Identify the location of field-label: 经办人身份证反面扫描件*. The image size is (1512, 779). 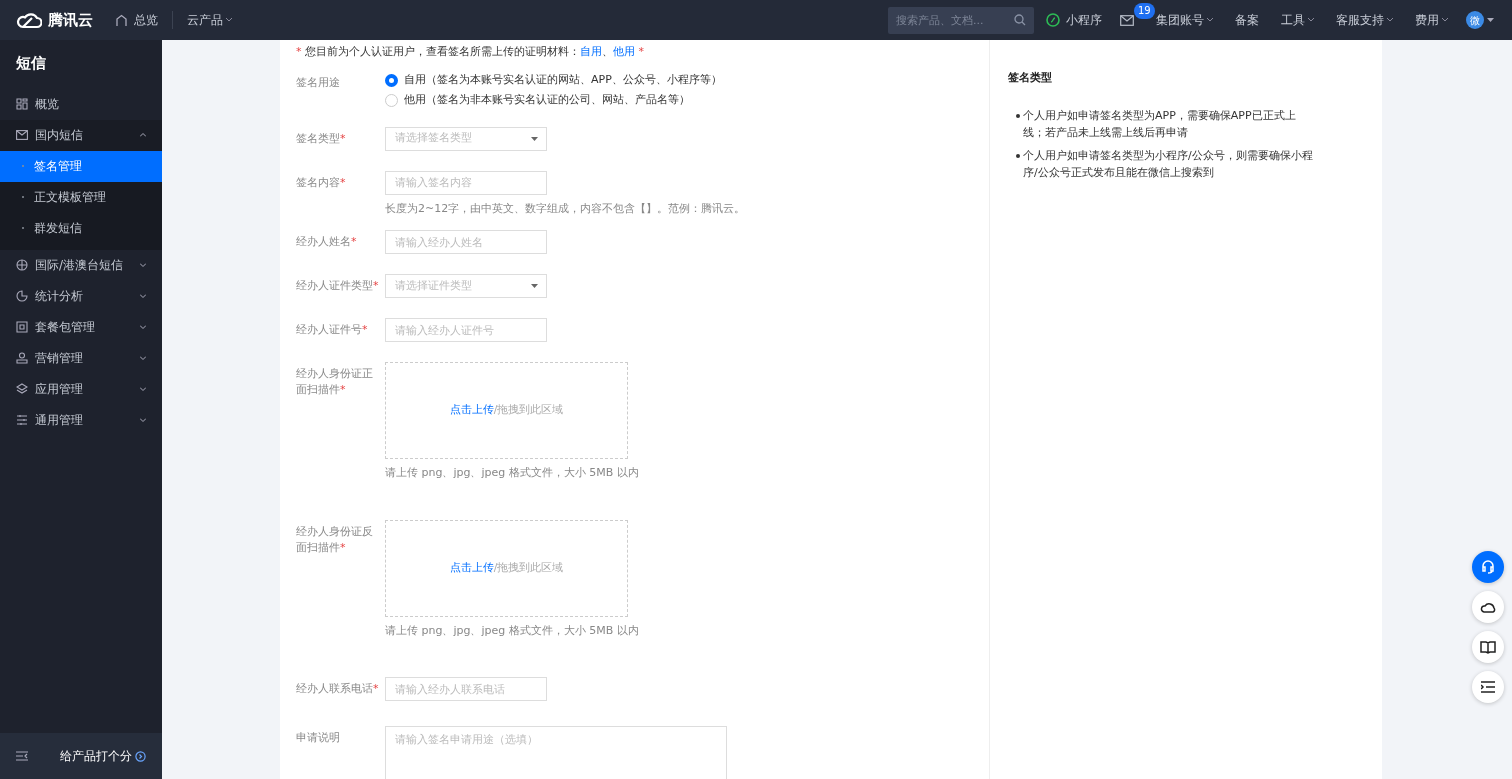
(335, 539).